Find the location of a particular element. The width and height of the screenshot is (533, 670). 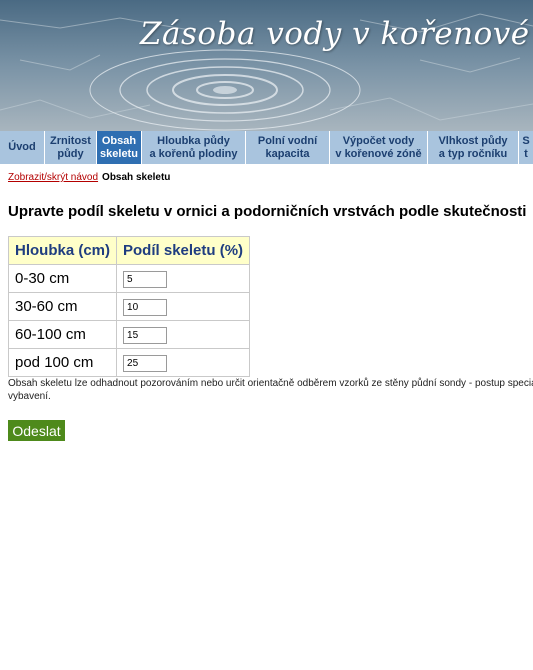

nav-item-vlhkost-pudy: Vlhkost půdy a typ ročníku is located at coordinates (473, 147).